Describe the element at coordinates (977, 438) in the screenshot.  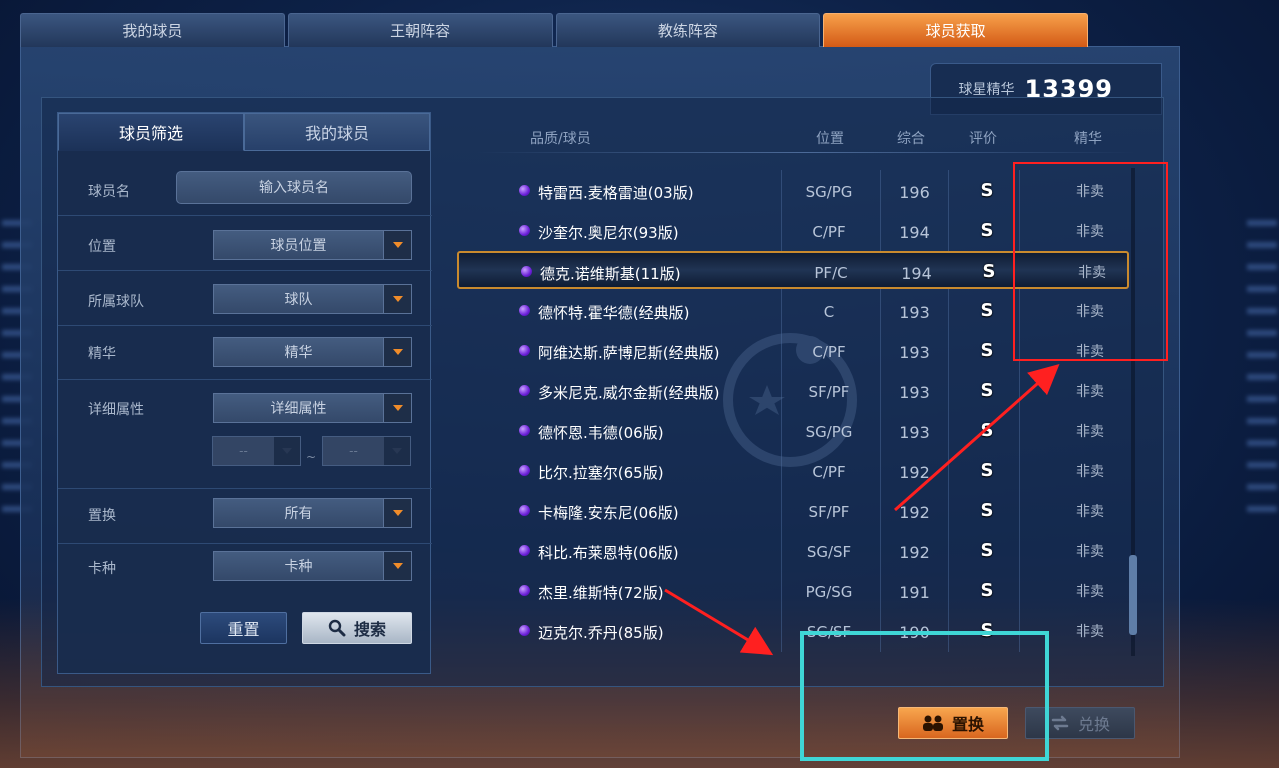
I see `annotation-arrow-up` at that location.